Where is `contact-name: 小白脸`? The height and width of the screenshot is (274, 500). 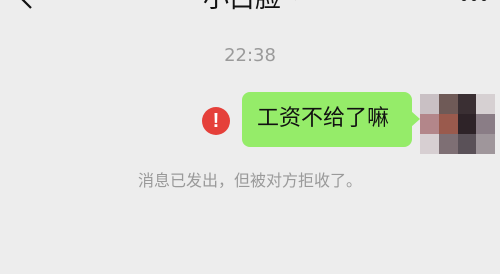 contact-name: 小白脸 is located at coordinates (242, 7).